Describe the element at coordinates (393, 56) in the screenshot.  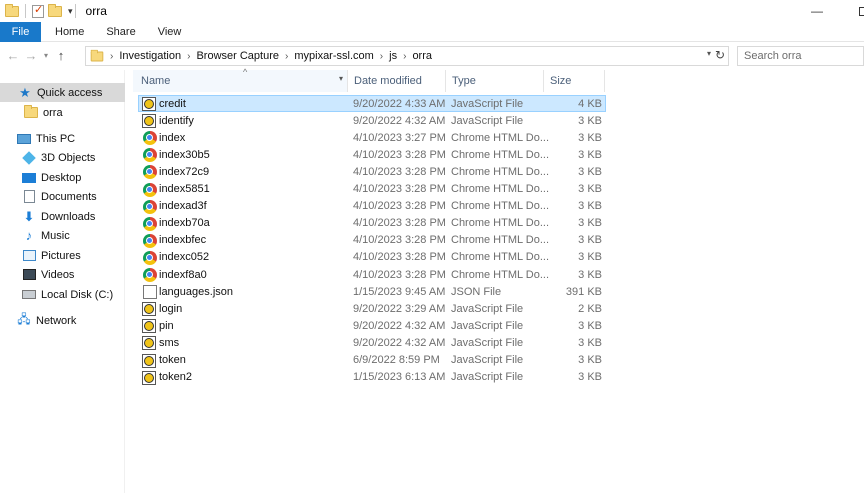
I see `breadcrumb-js: js` at that location.